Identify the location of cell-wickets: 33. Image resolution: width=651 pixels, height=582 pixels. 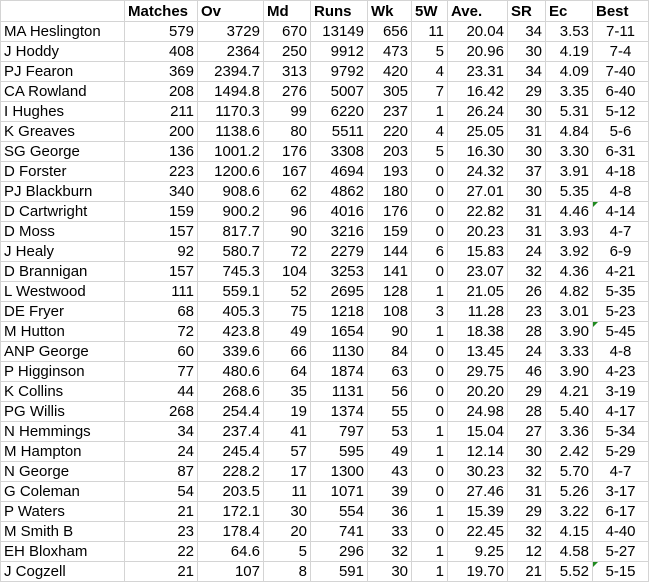
(389, 531).